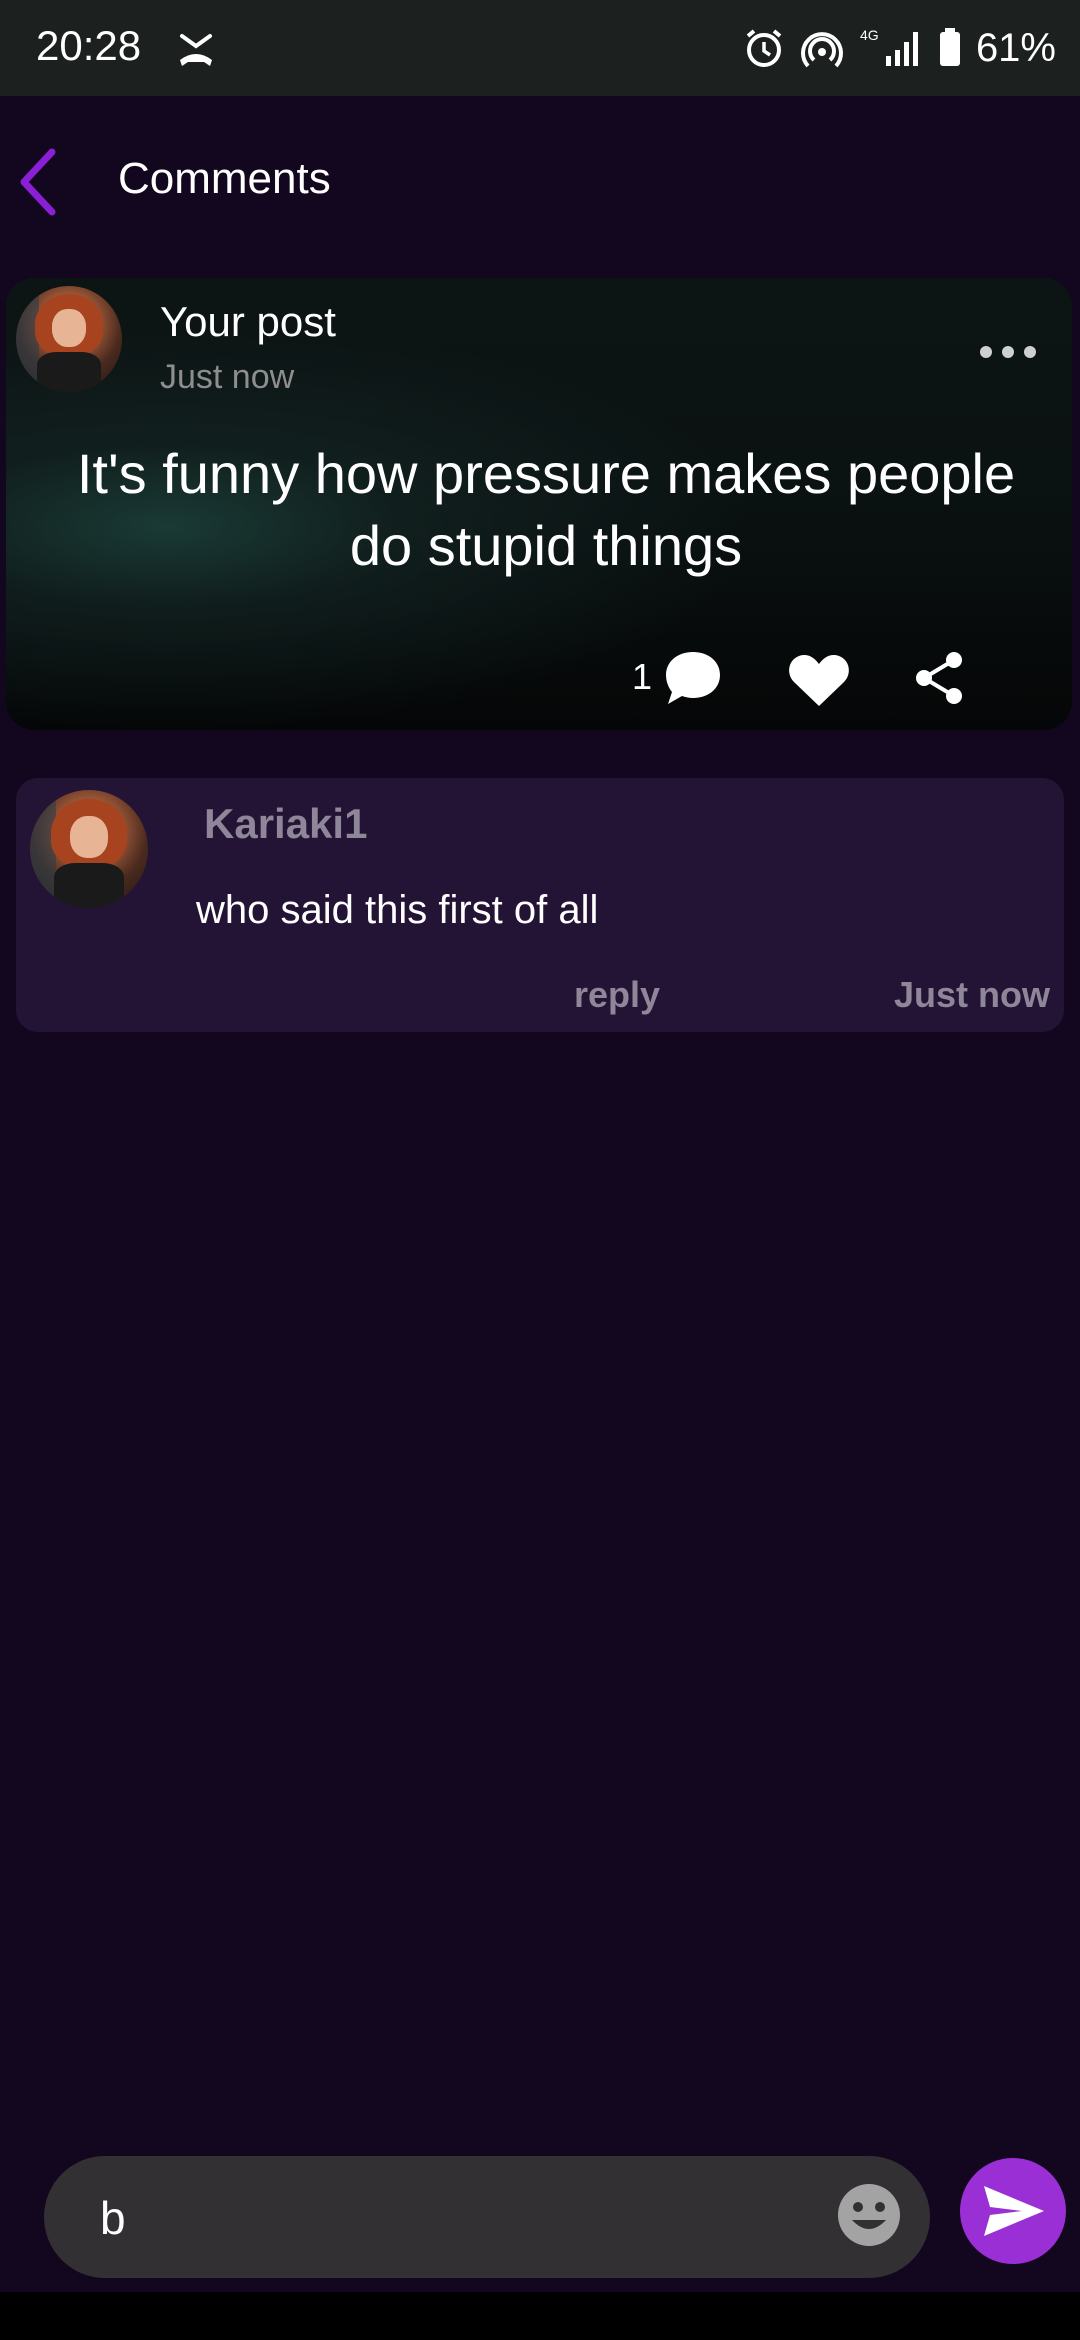 This screenshot has width=1080, height=2340. Describe the element at coordinates (285, 824) in the screenshot. I see `comment-username: Kariaki1` at that location.